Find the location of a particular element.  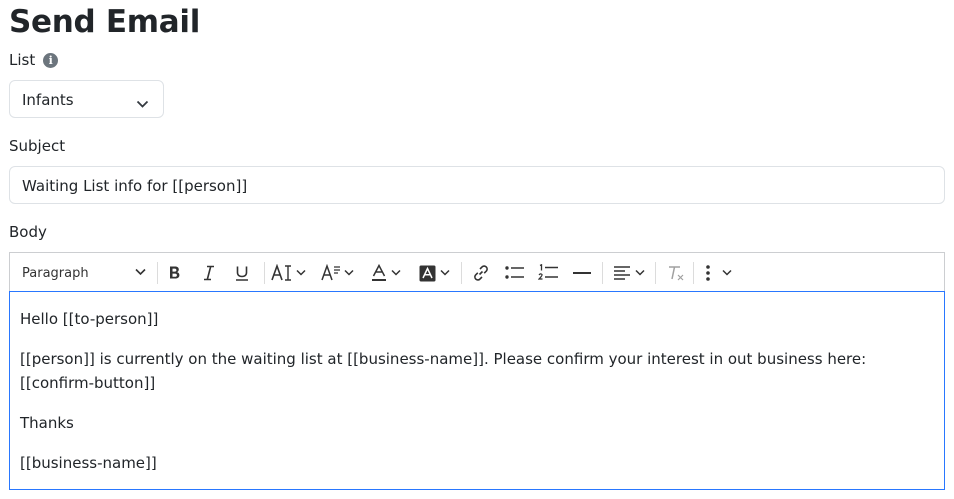

numbered-list-button is located at coordinates (548, 273).